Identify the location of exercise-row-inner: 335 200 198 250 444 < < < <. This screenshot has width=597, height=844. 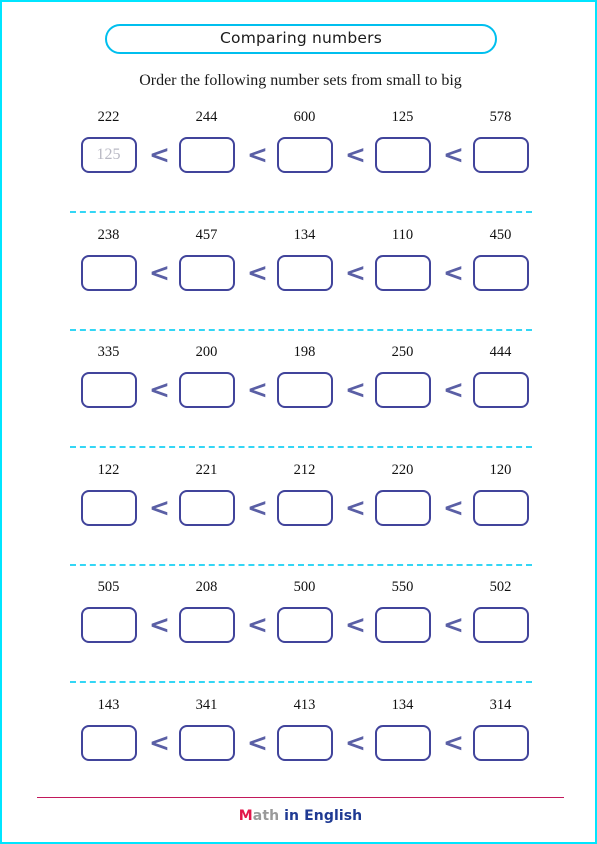
(301, 385).